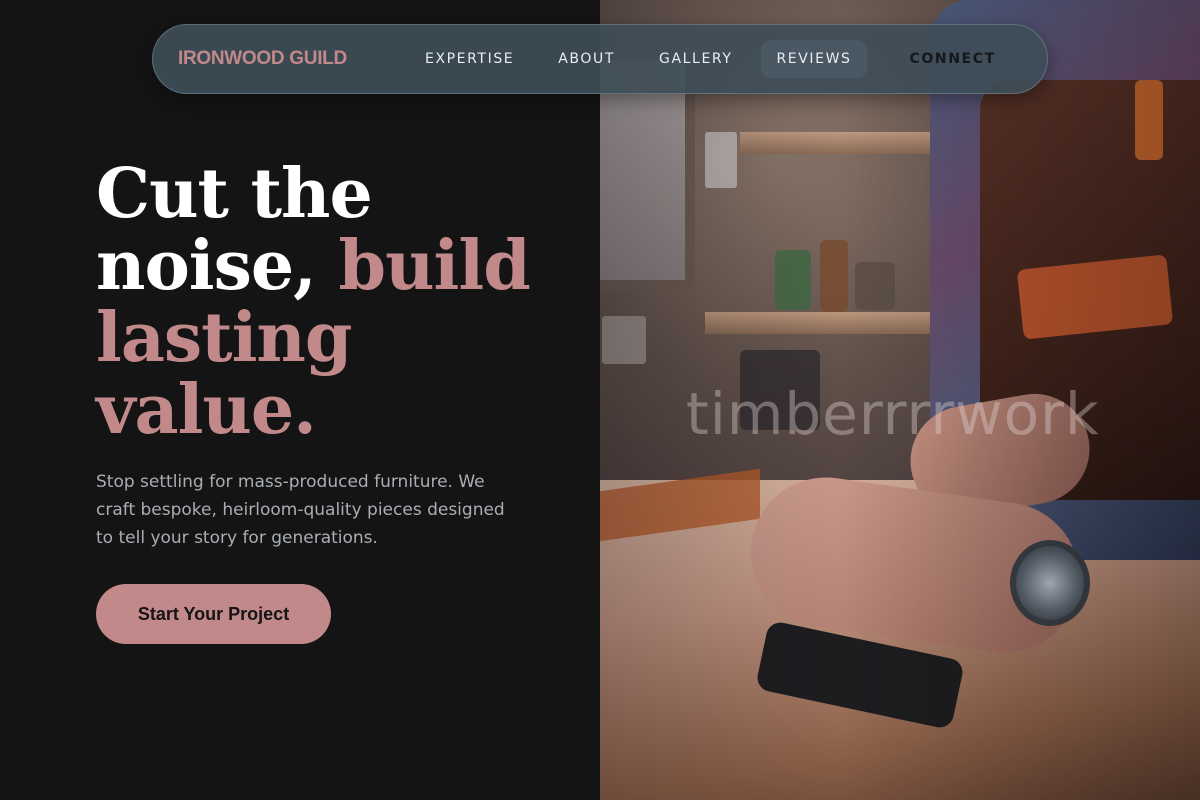 This screenshot has height=800, width=1200. What do you see at coordinates (234, 194) in the screenshot?
I see `hero-title-line1: Cut the` at bounding box center [234, 194].